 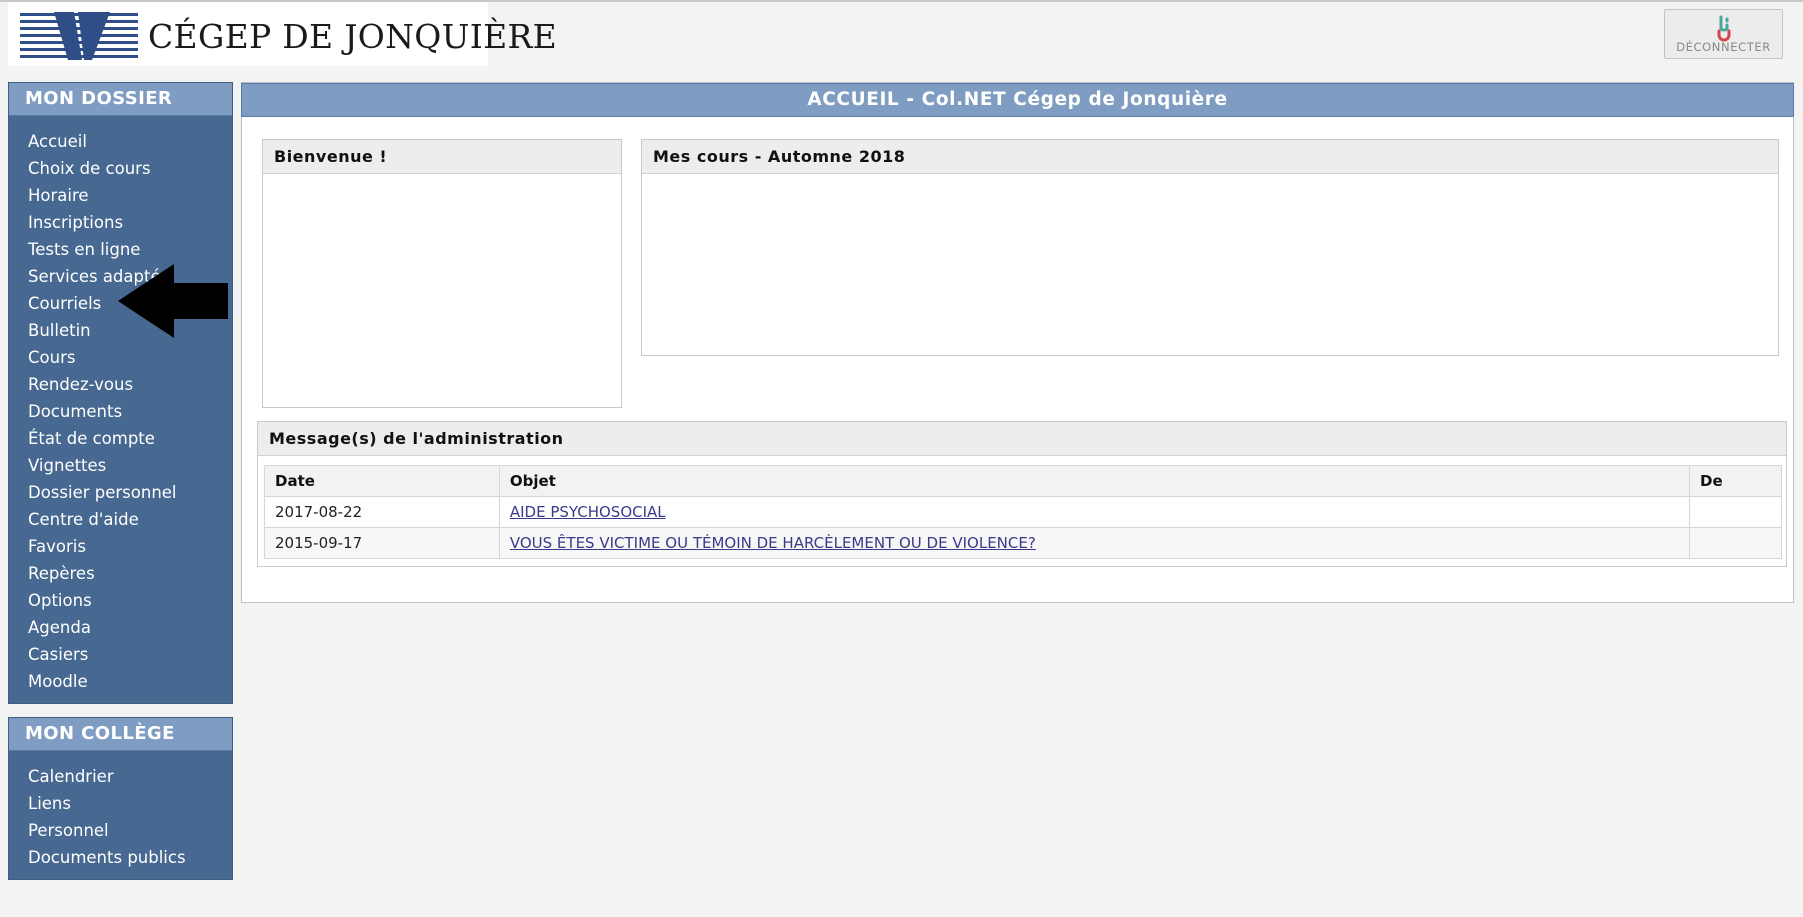 What do you see at coordinates (1210, 247) in the screenshot?
I see `courses-box: Mes cours - Automne 2018` at bounding box center [1210, 247].